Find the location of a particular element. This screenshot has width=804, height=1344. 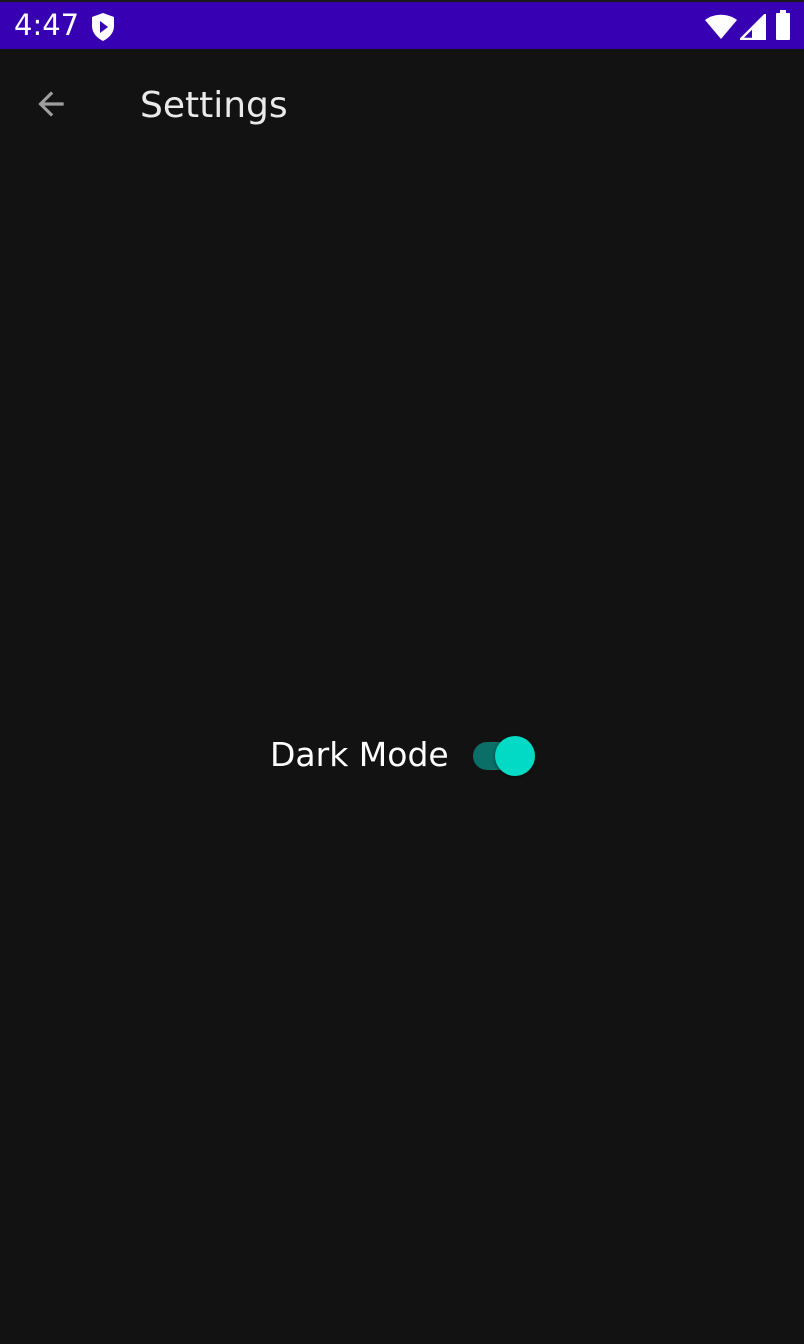

arrow-back-icon is located at coordinates (51, 104).